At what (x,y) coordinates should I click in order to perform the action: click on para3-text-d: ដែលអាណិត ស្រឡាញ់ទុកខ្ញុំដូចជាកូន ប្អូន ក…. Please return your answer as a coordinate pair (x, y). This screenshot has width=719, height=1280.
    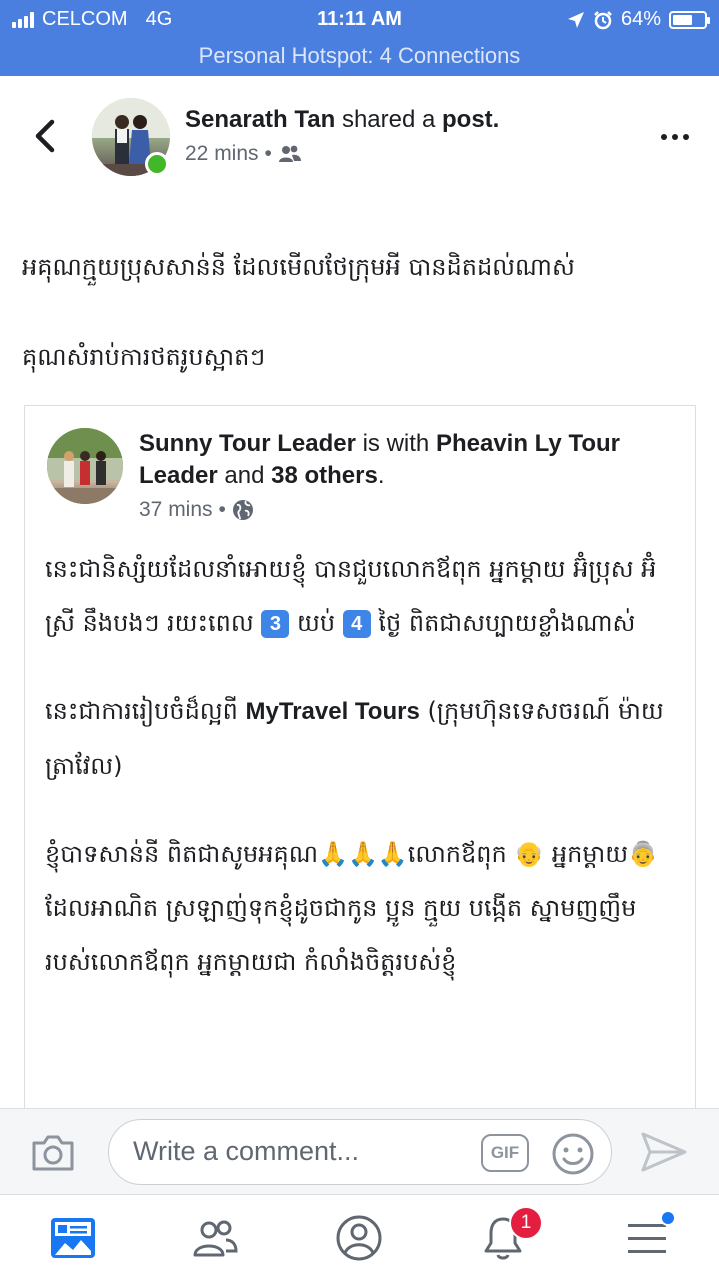
    Looking at the image, I should click on (341, 935).